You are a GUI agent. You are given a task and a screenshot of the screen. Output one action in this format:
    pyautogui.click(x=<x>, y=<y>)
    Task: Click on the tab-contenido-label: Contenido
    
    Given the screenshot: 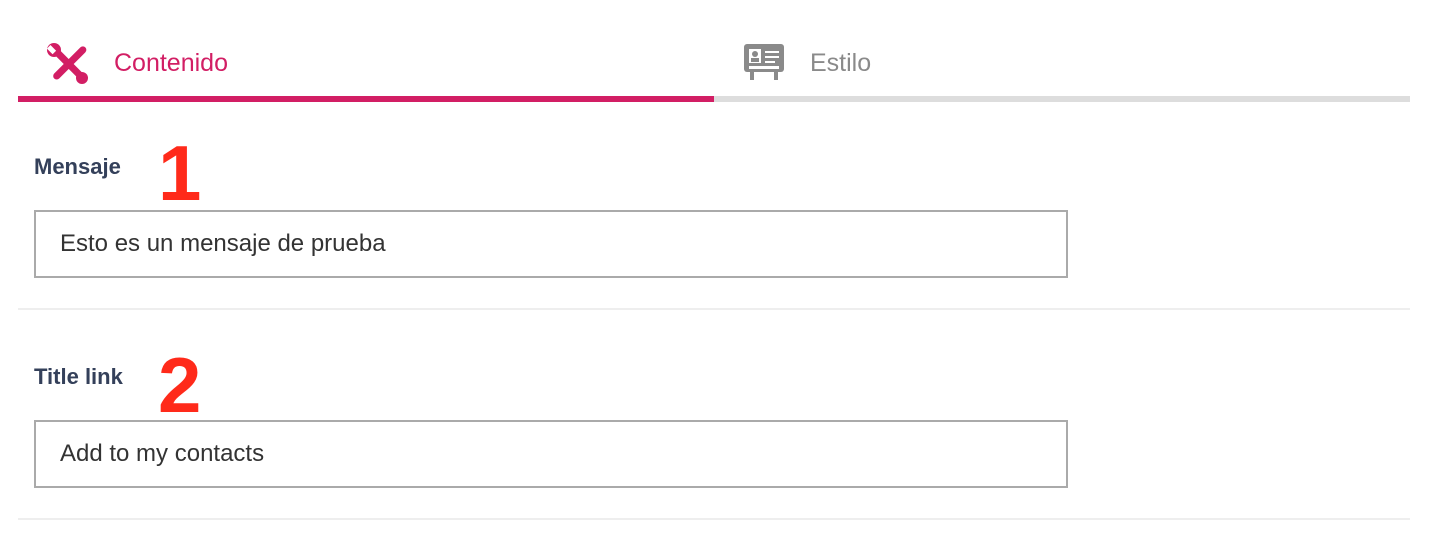 What is the action you would take?
    pyautogui.click(x=171, y=63)
    